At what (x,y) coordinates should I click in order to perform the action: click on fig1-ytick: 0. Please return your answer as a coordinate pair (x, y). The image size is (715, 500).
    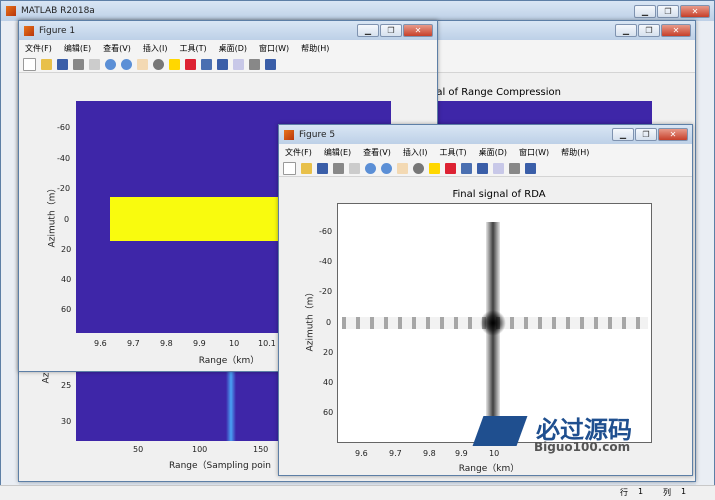
    Looking at the image, I should click on (67, 219).